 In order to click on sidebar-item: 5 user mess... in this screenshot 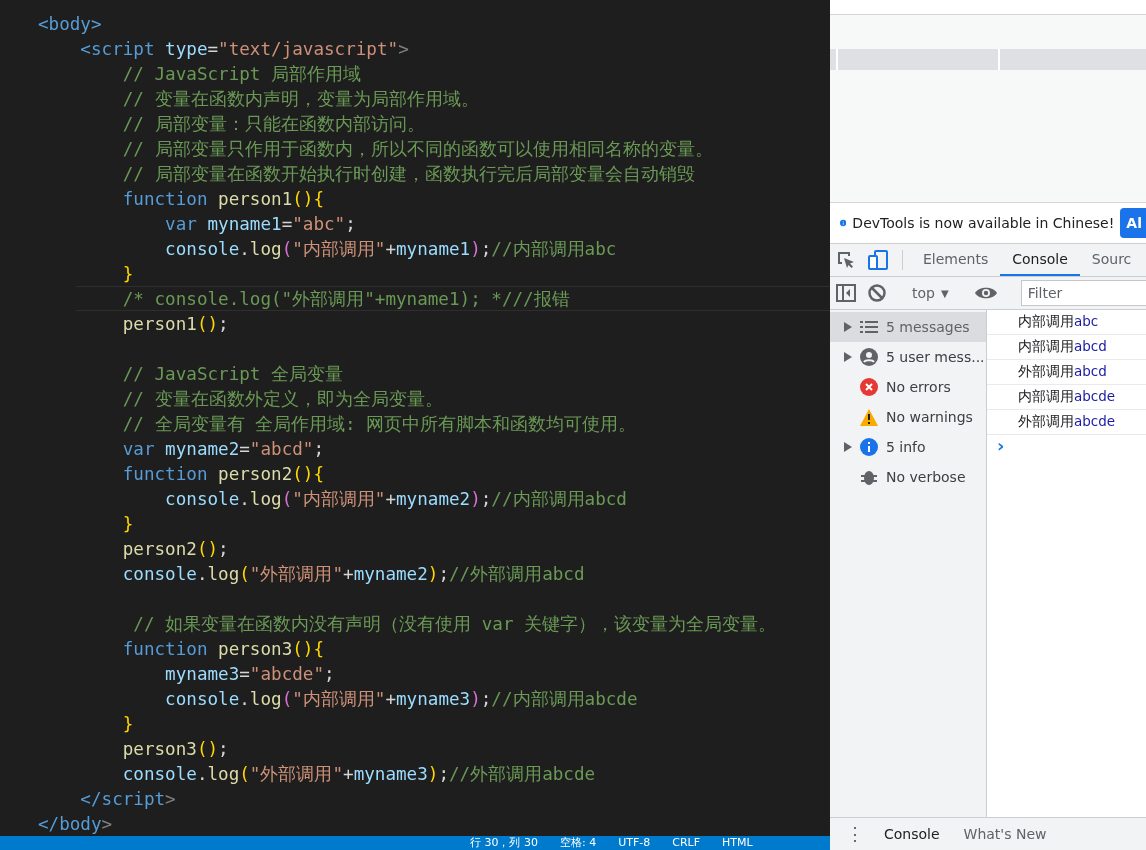, I will do `click(908, 357)`.